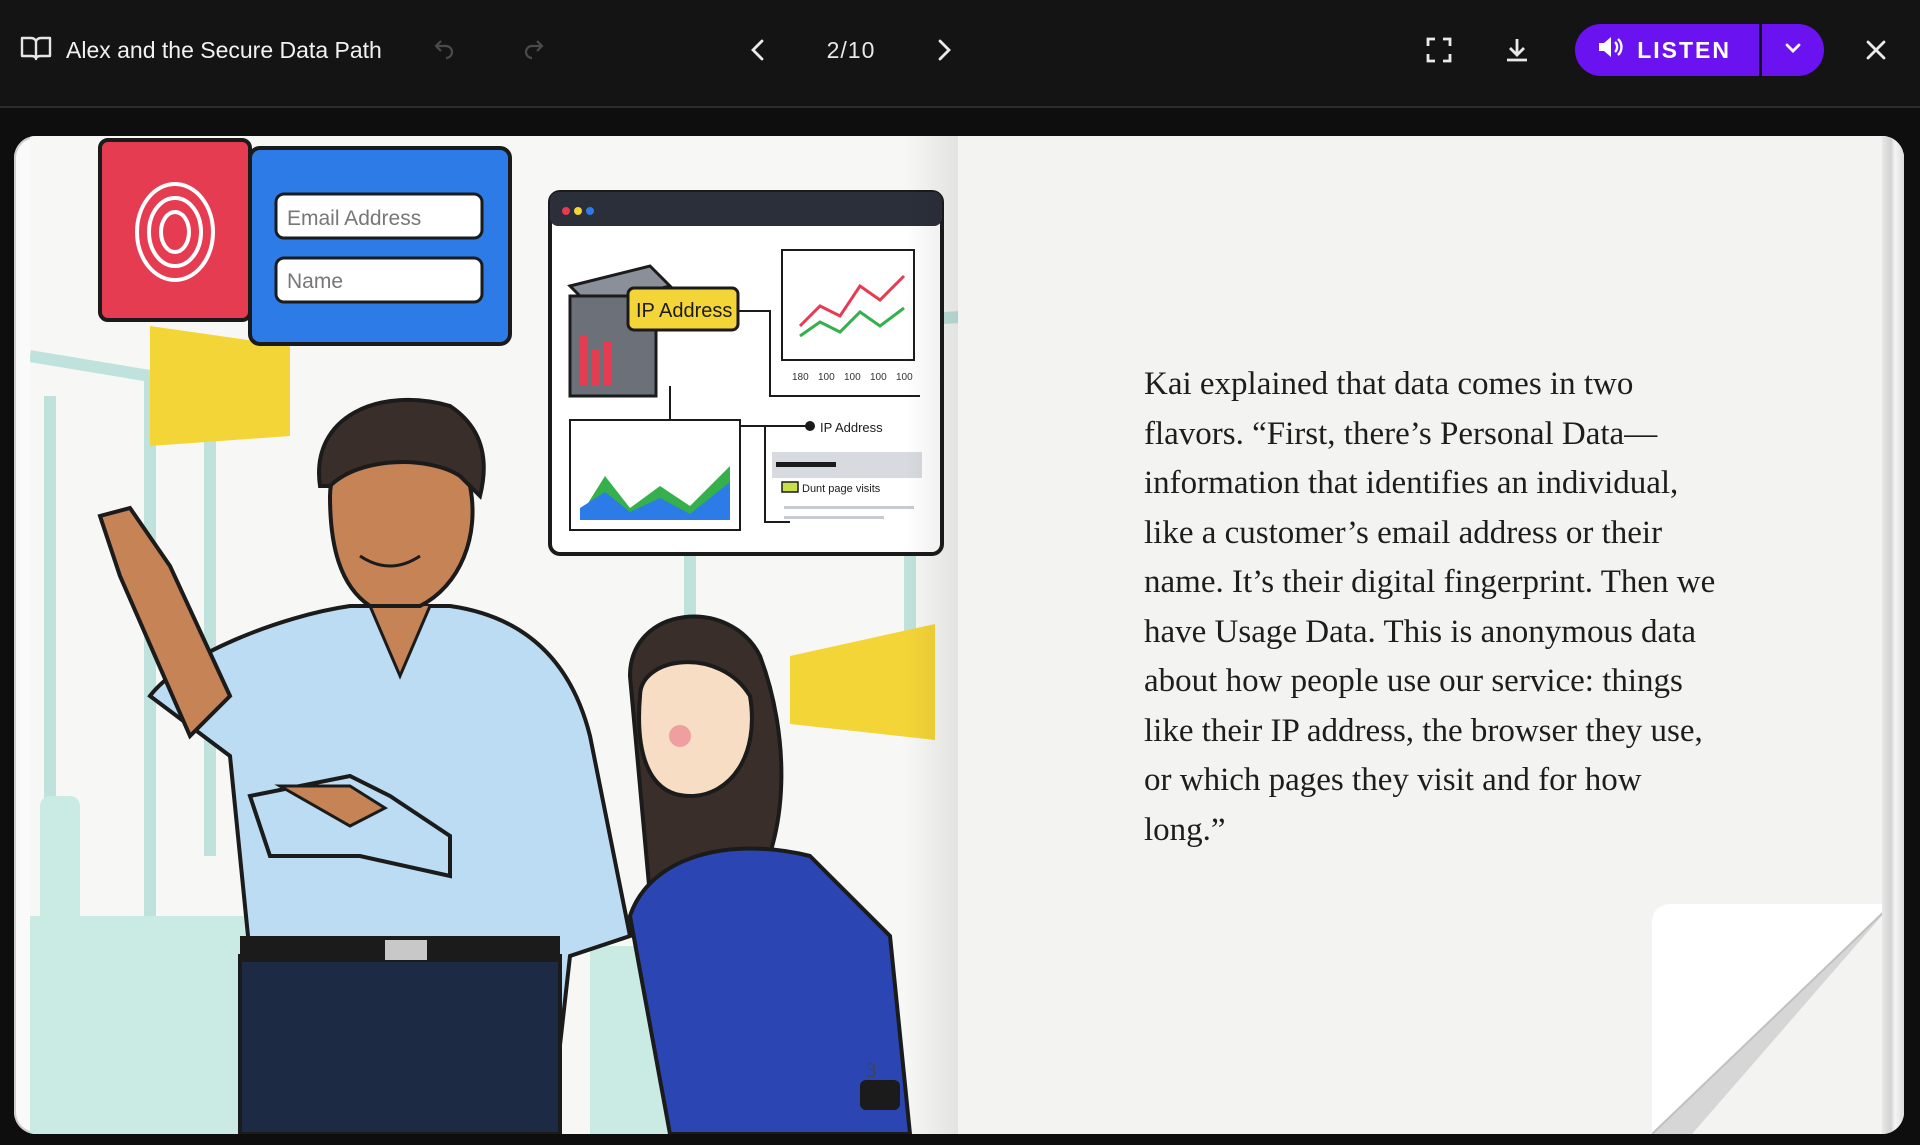  I want to click on toolbar-right: LISTEN, so click(1668, 50).